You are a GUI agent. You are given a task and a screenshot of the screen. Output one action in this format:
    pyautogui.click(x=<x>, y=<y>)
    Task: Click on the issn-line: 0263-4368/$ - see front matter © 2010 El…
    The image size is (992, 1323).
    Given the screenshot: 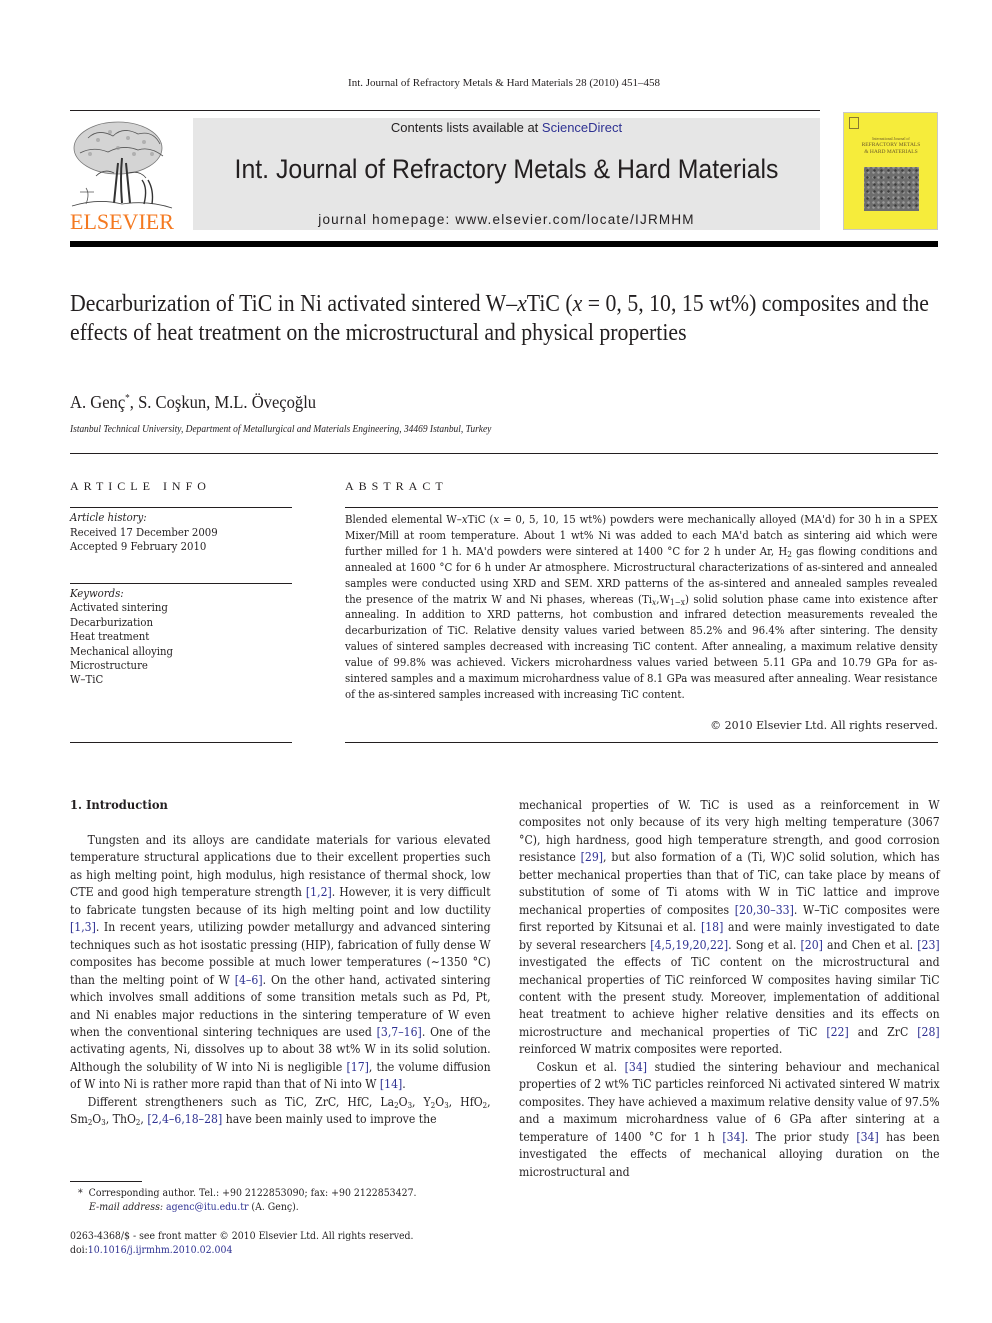 What is the action you would take?
    pyautogui.click(x=242, y=1236)
    